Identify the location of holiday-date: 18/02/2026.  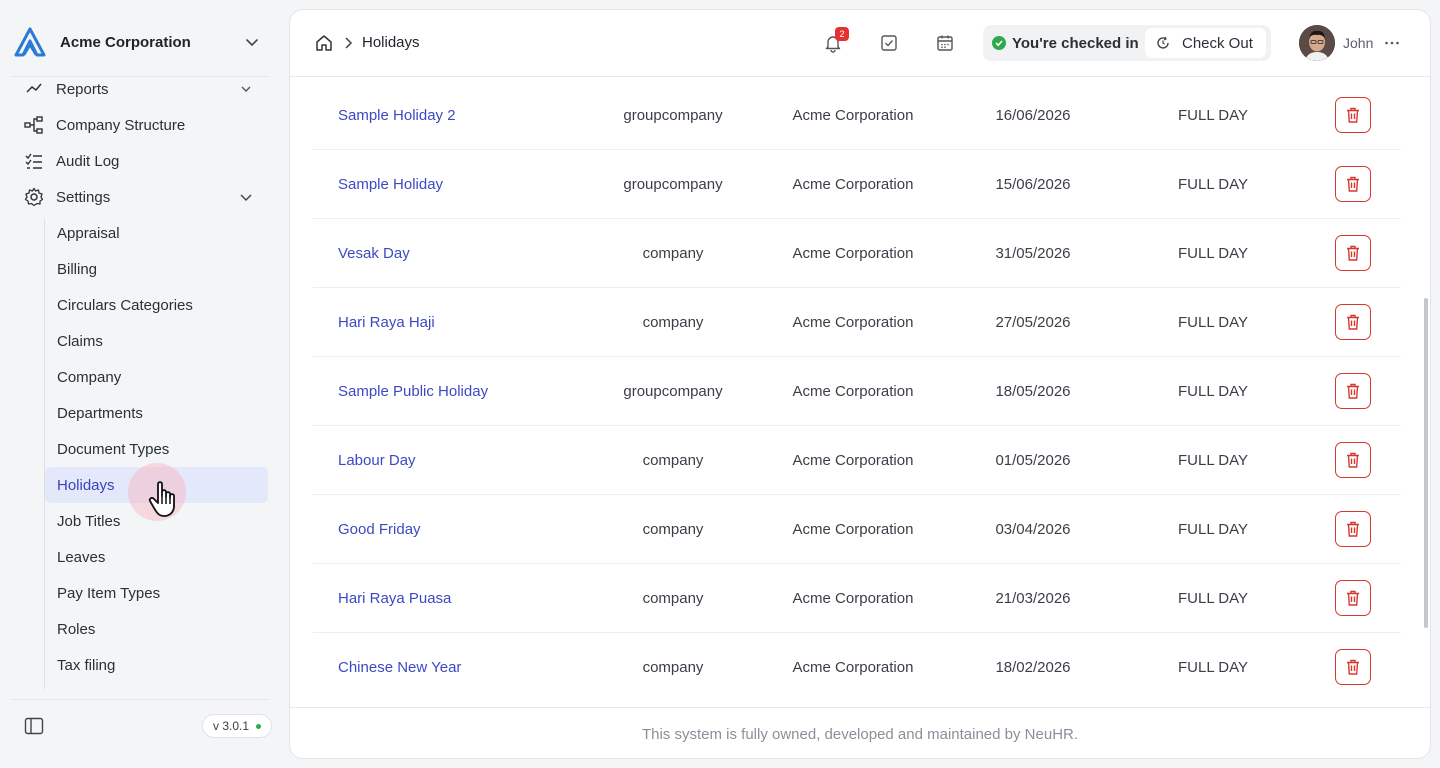
(1033, 667).